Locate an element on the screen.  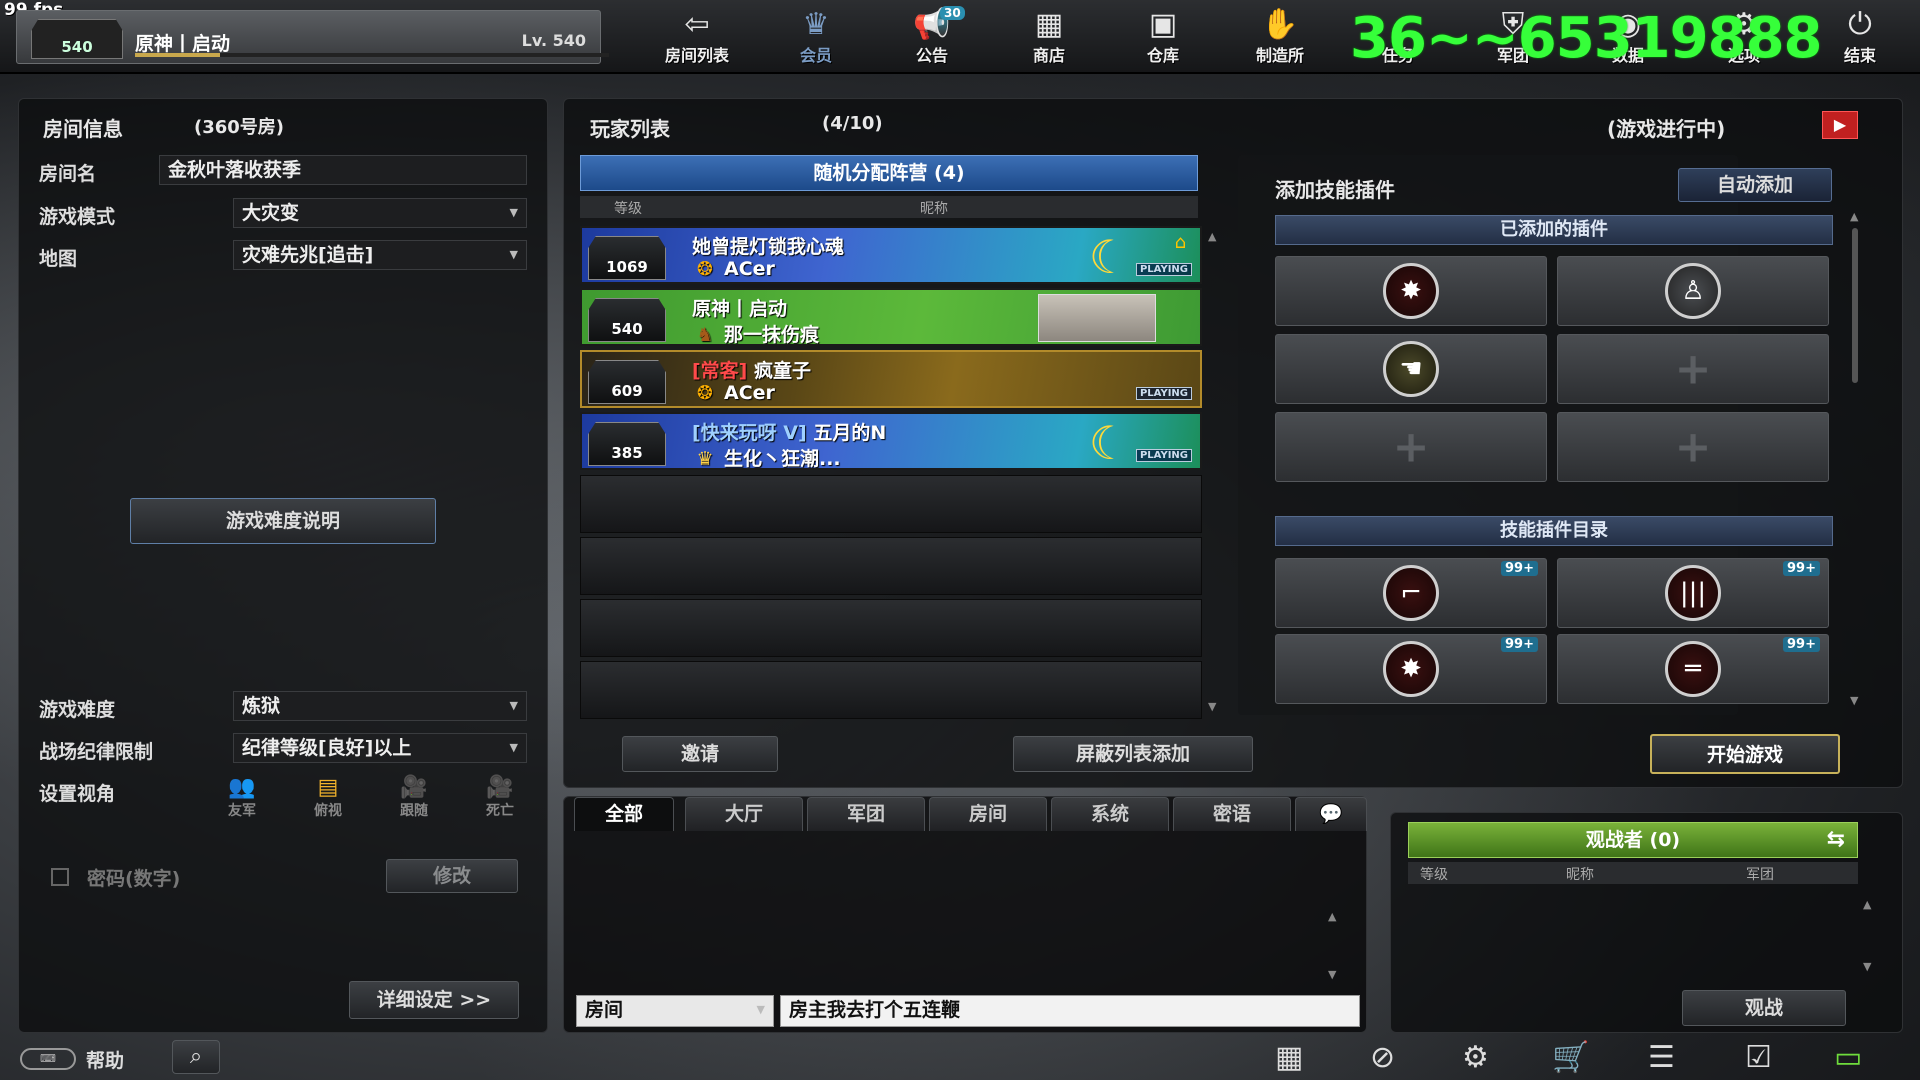
swap-icon: ⇆ is located at coordinates (1836, 840).